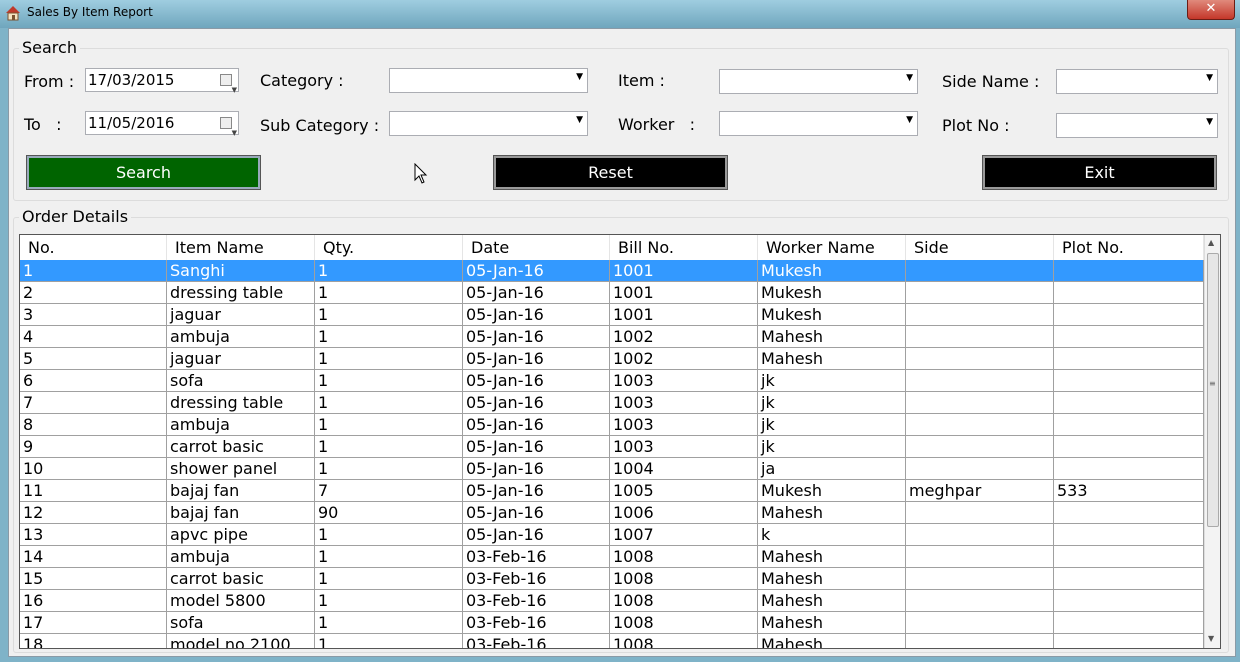 The image size is (1240, 662). What do you see at coordinates (684, 601) in the screenshot?
I see `table-cell: 1008` at bounding box center [684, 601].